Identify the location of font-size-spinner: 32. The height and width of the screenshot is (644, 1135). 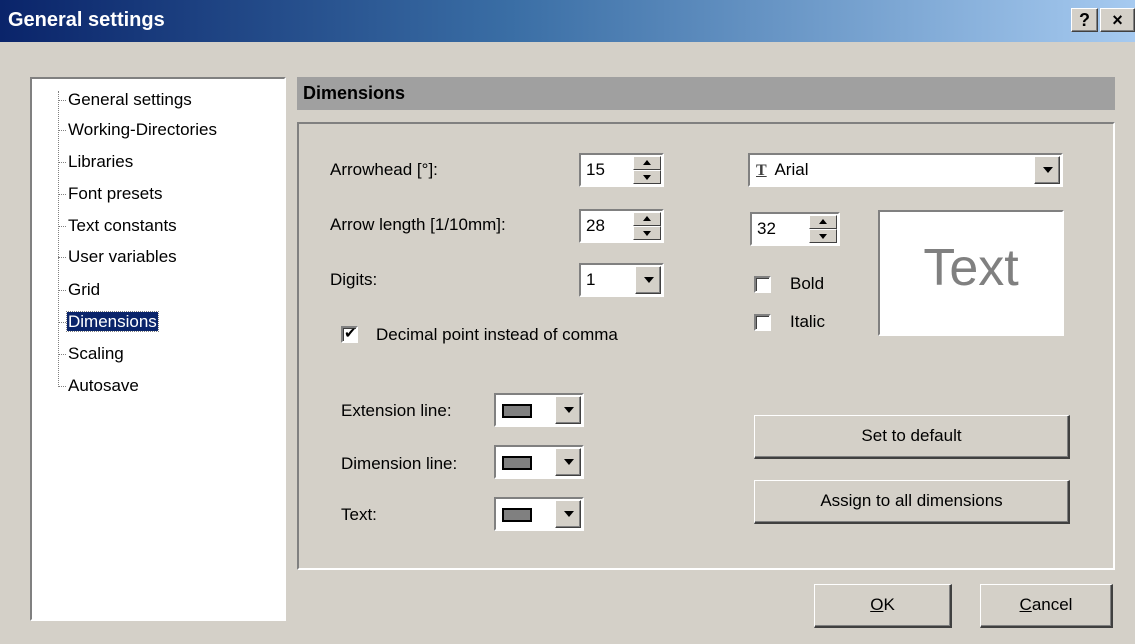
(795, 229).